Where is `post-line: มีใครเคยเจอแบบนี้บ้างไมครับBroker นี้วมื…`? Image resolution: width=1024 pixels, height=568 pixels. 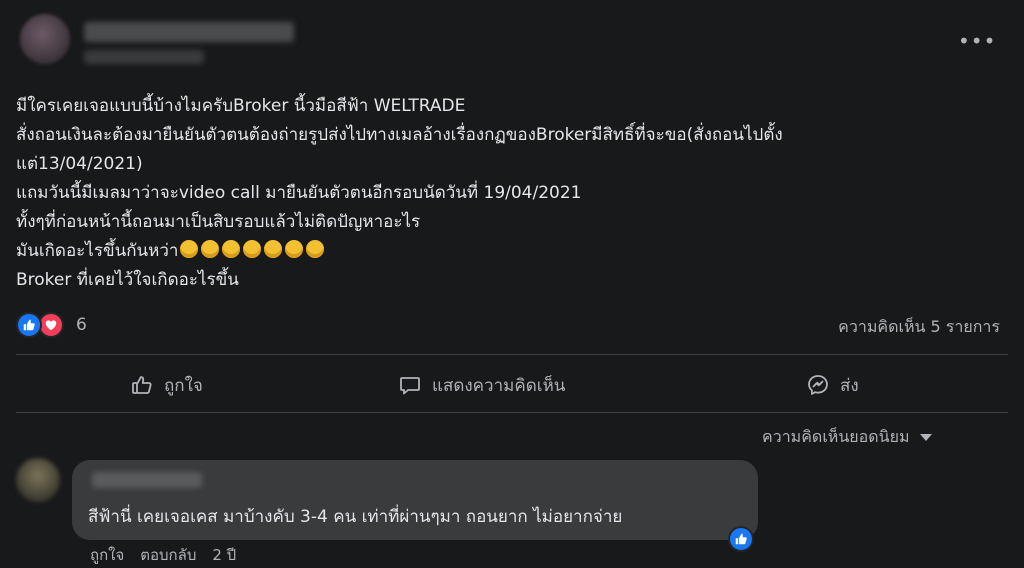
post-line: มีใครเคยเจอแบบนี้บ้างไมครับBroker นี้วมื… is located at coordinates (241, 106).